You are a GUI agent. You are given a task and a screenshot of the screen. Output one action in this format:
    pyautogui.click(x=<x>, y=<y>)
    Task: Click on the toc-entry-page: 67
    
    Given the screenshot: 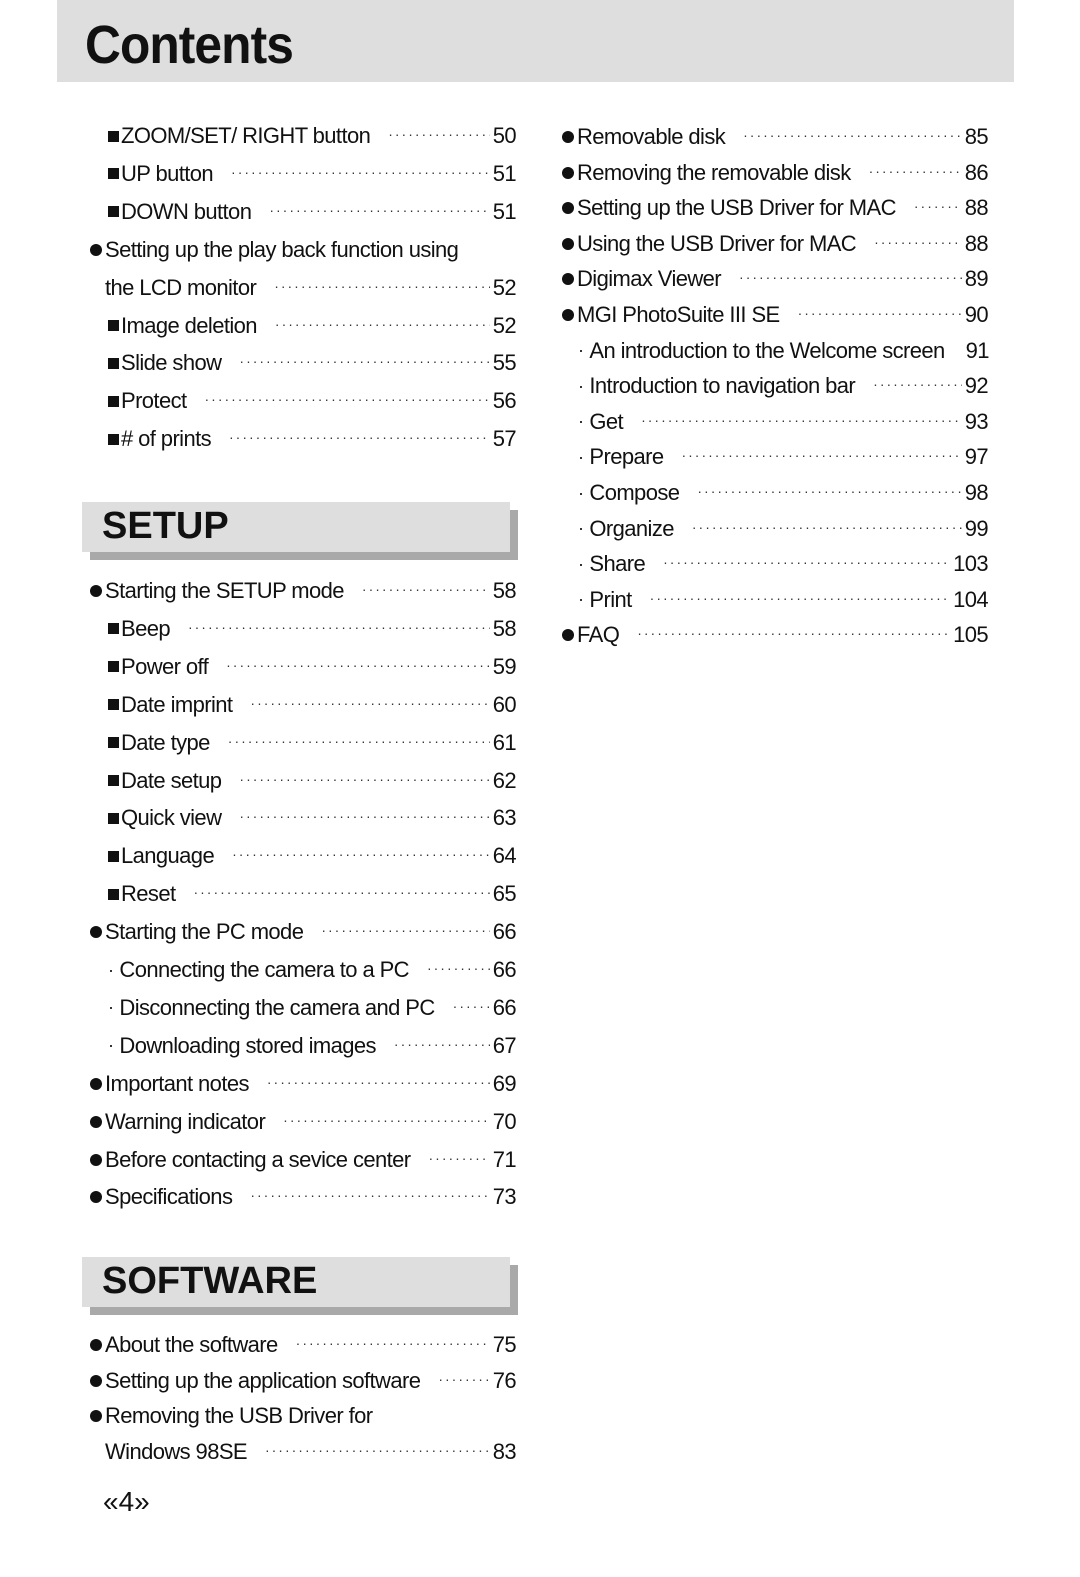 What is the action you would take?
    pyautogui.click(x=504, y=1045)
    